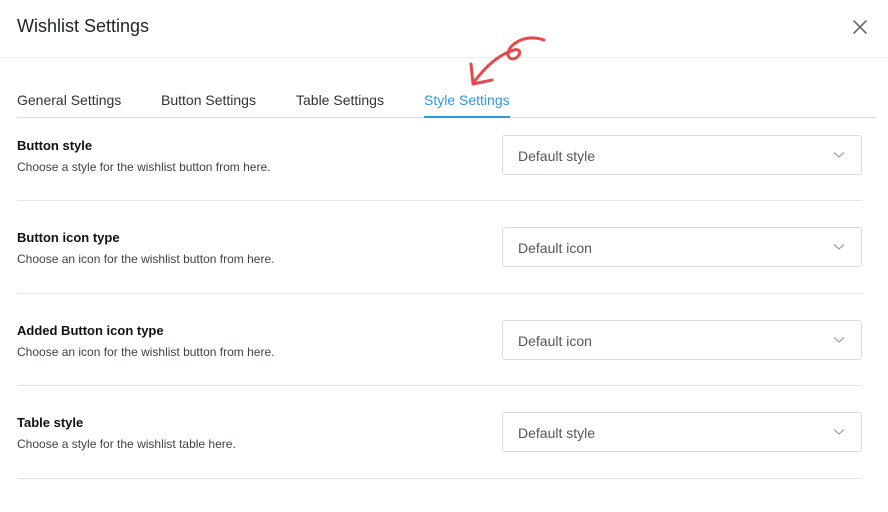  Describe the element at coordinates (208, 100) in the screenshot. I see `tab-button-settings: Button Settings` at that location.